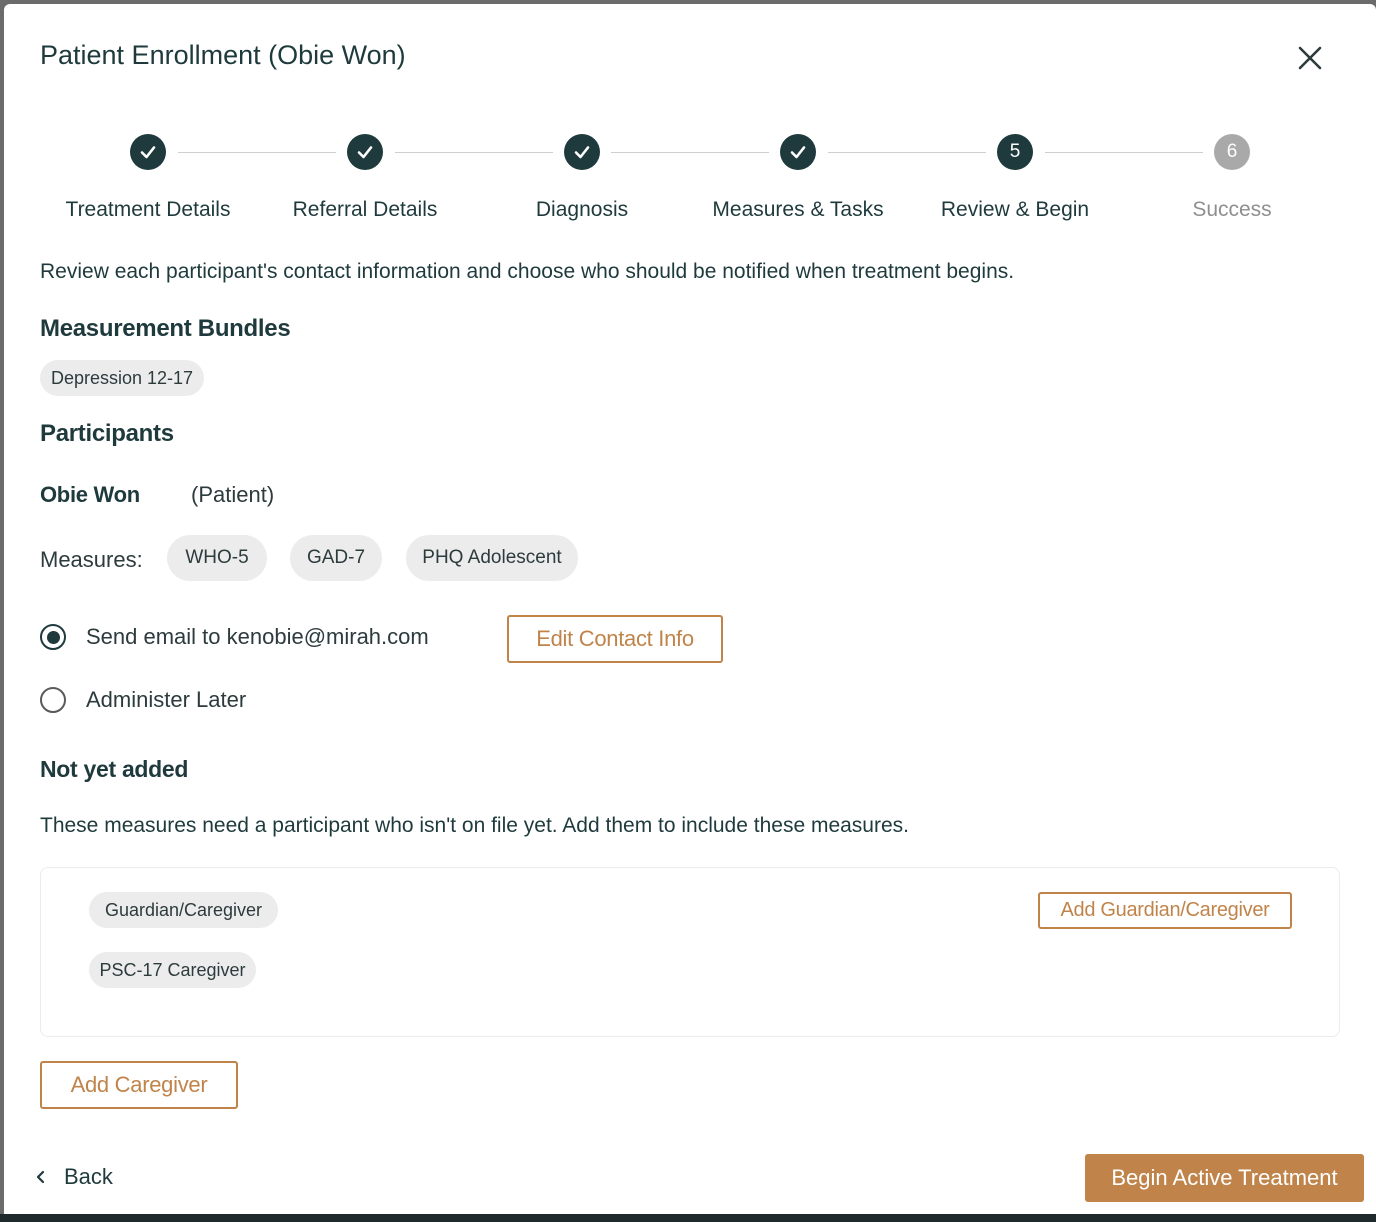 The image size is (1376, 1222). I want to click on close-button, so click(1310, 58).